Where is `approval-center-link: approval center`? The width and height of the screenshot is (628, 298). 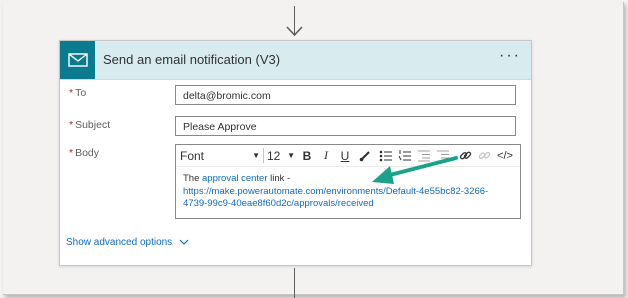
approval-center-link: approval center is located at coordinates (234, 178).